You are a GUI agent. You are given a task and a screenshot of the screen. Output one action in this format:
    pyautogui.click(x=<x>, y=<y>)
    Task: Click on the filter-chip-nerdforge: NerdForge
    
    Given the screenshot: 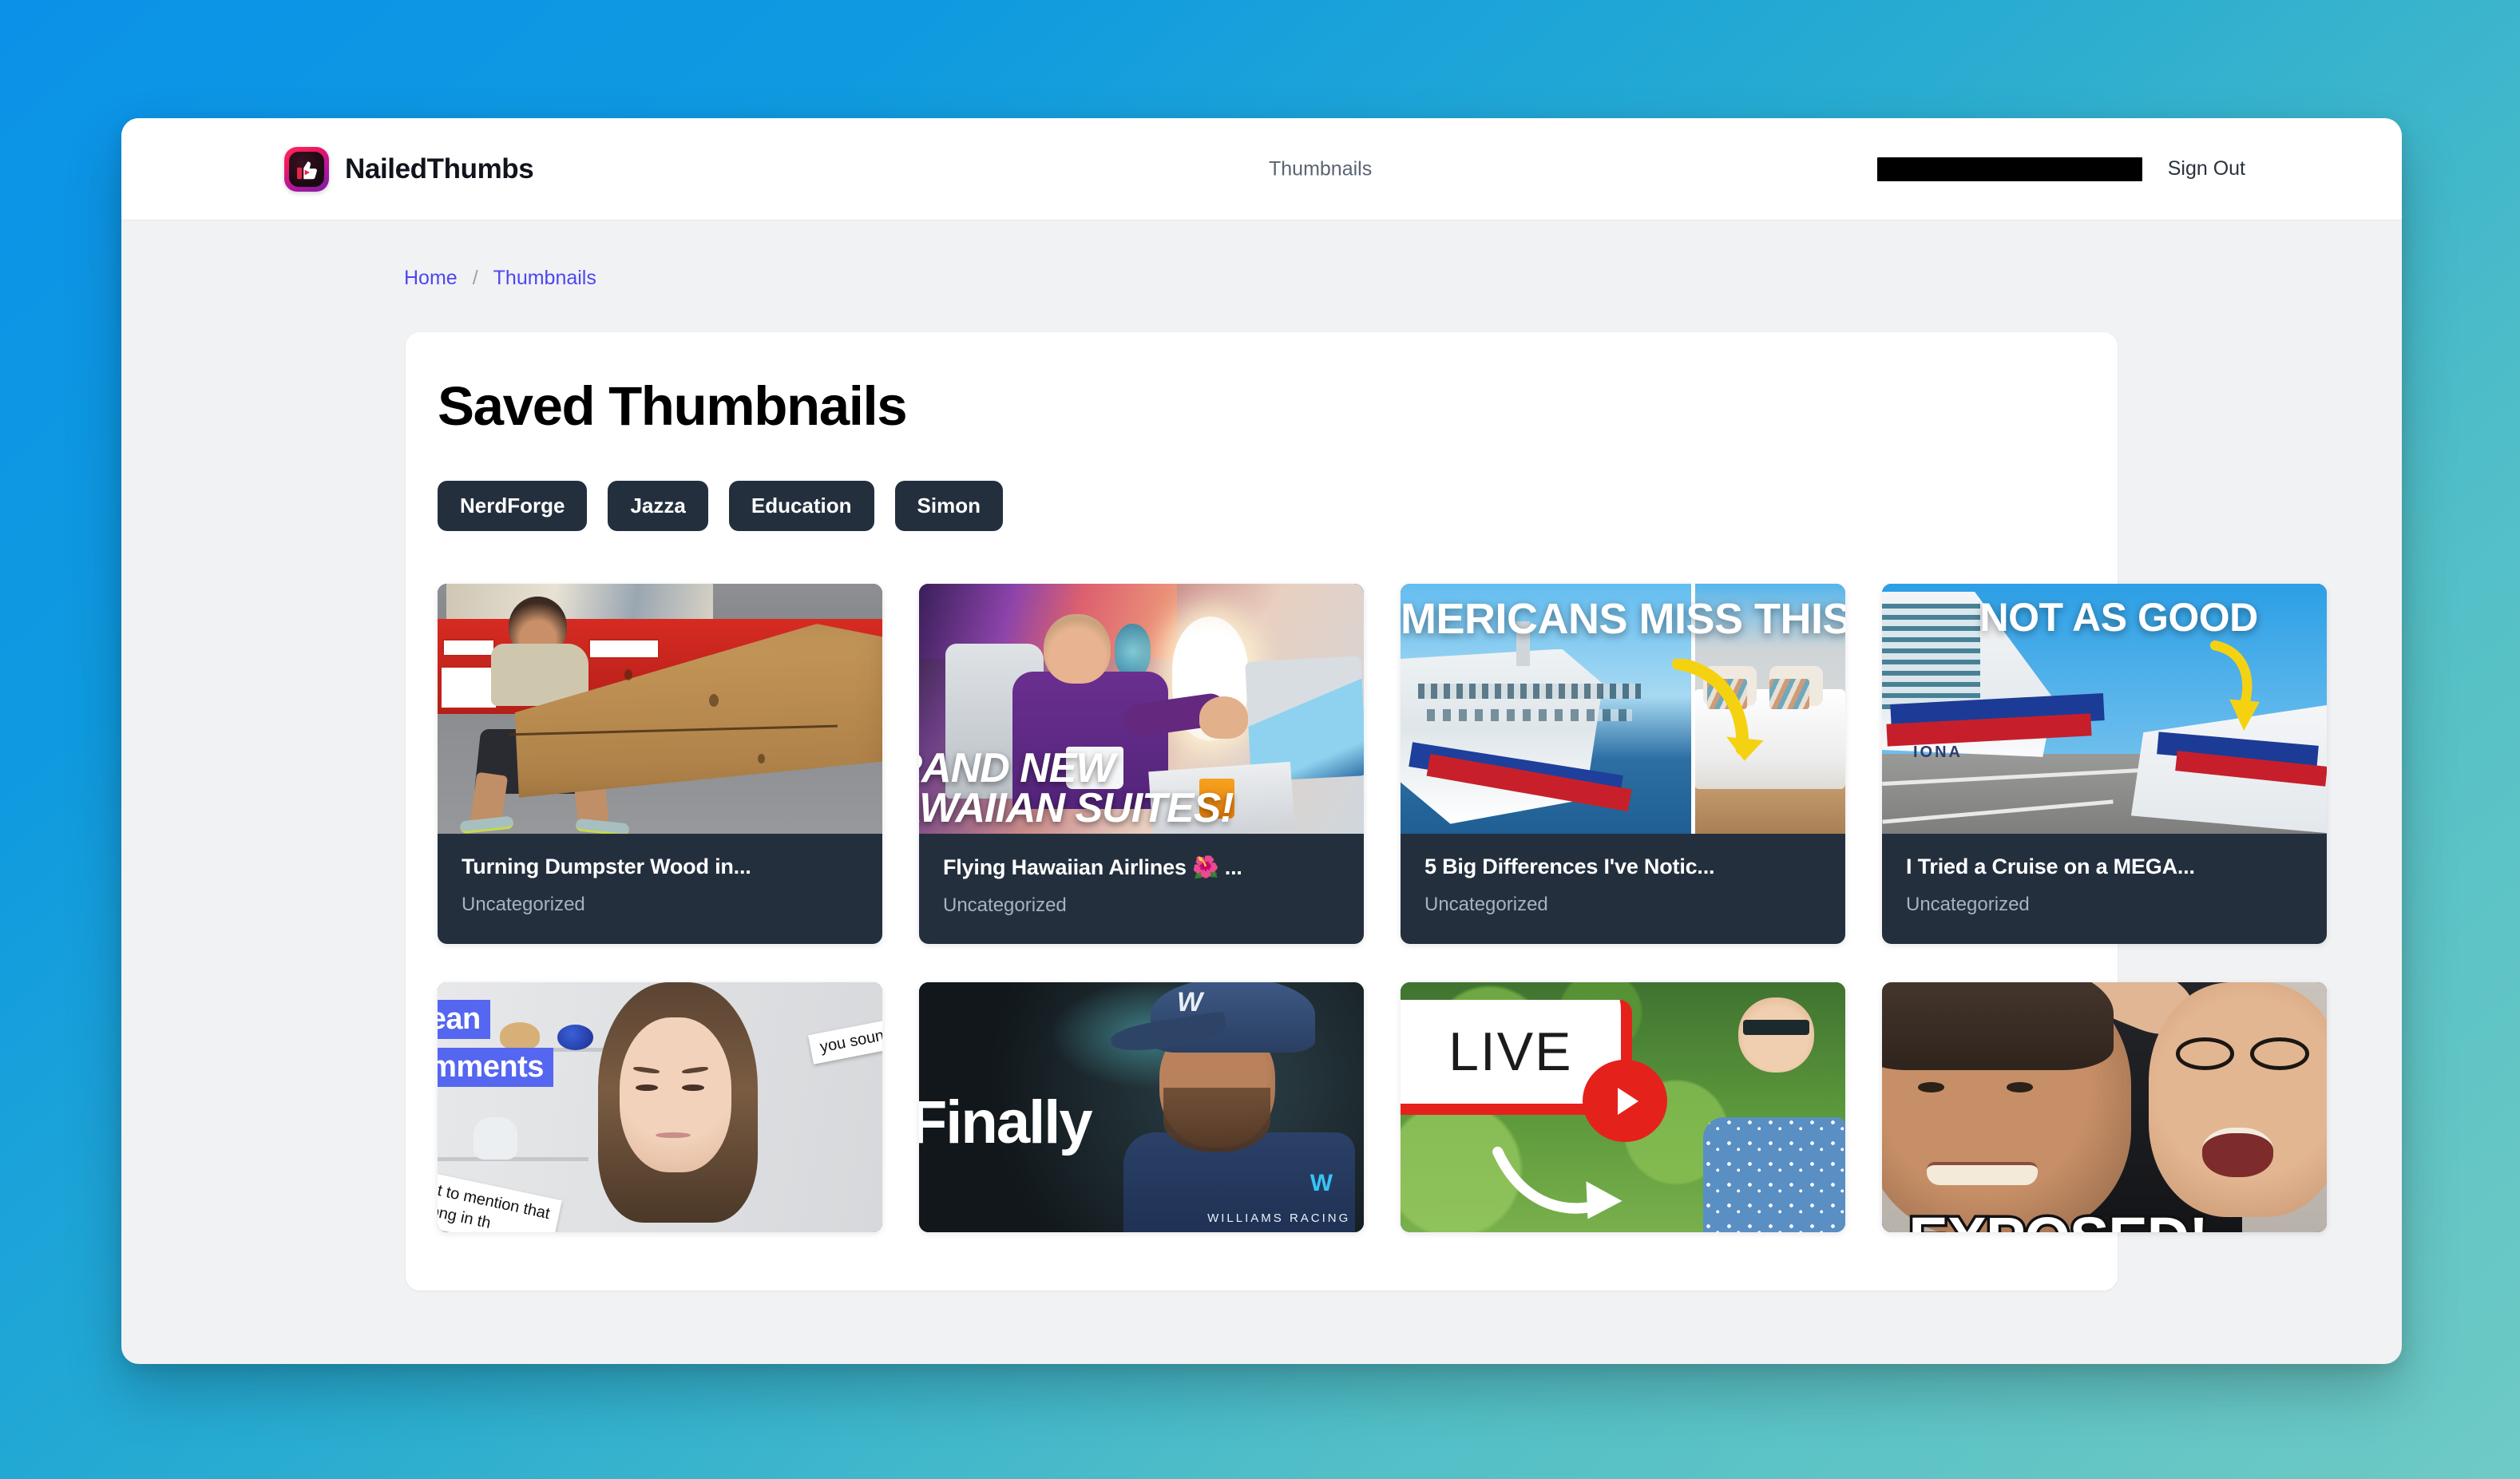 What is the action you would take?
    pyautogui.click(x=513, y=507)
    